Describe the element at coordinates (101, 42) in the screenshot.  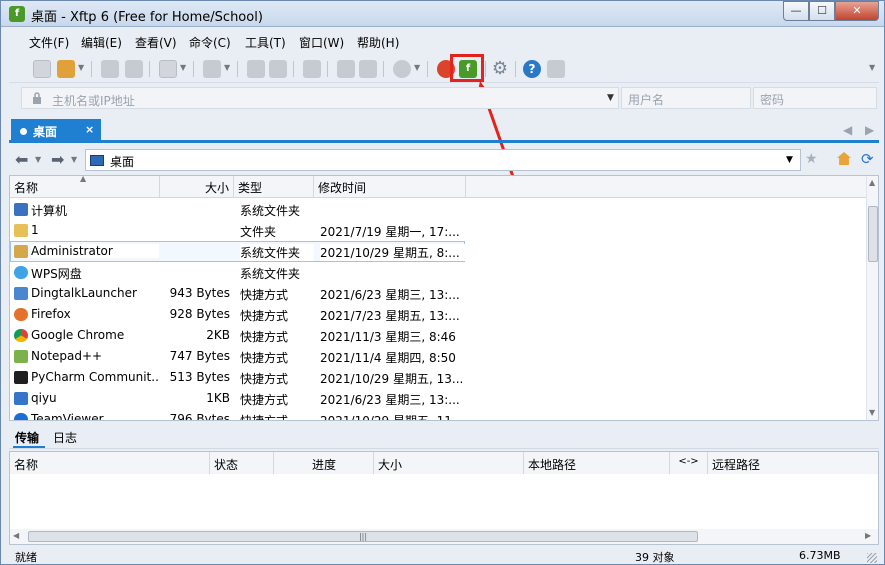
I see `menu-edit: 编辑(E)` at that location.